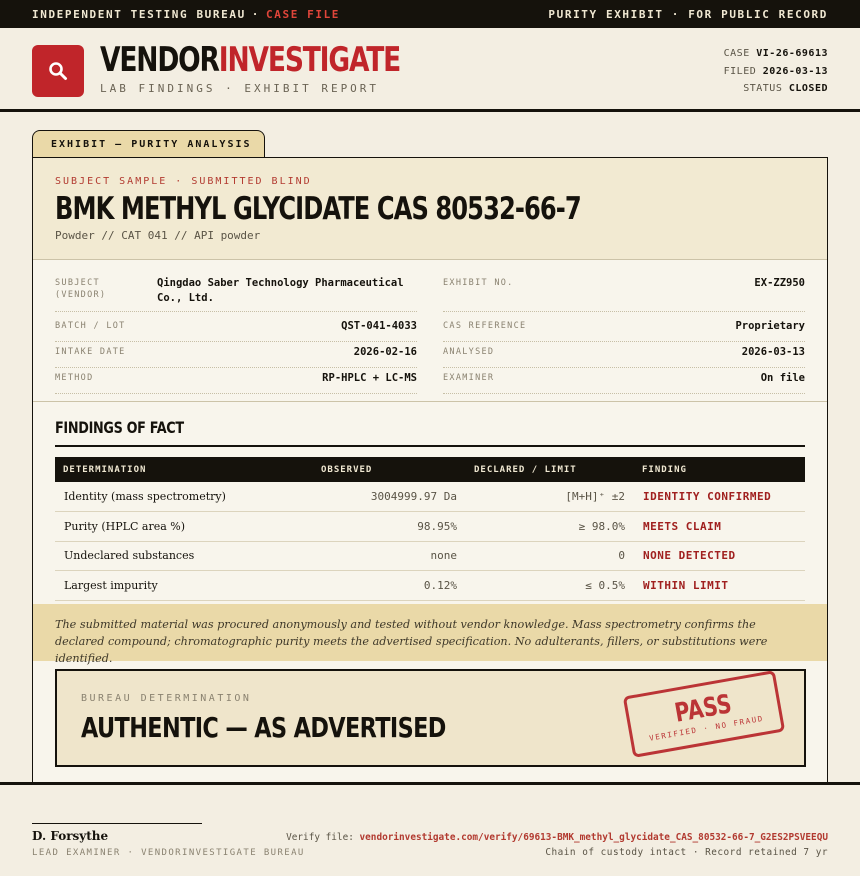  I want to click on limit-cell: 0, so click(550, 556).